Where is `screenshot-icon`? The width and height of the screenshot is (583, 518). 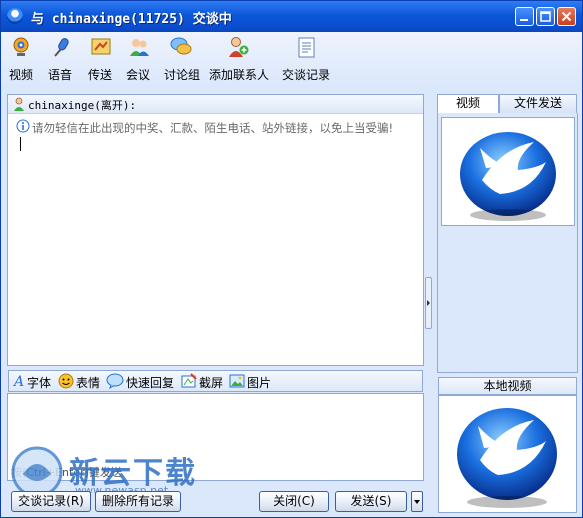 screenshot-icon is located at coordinates (189, 382).